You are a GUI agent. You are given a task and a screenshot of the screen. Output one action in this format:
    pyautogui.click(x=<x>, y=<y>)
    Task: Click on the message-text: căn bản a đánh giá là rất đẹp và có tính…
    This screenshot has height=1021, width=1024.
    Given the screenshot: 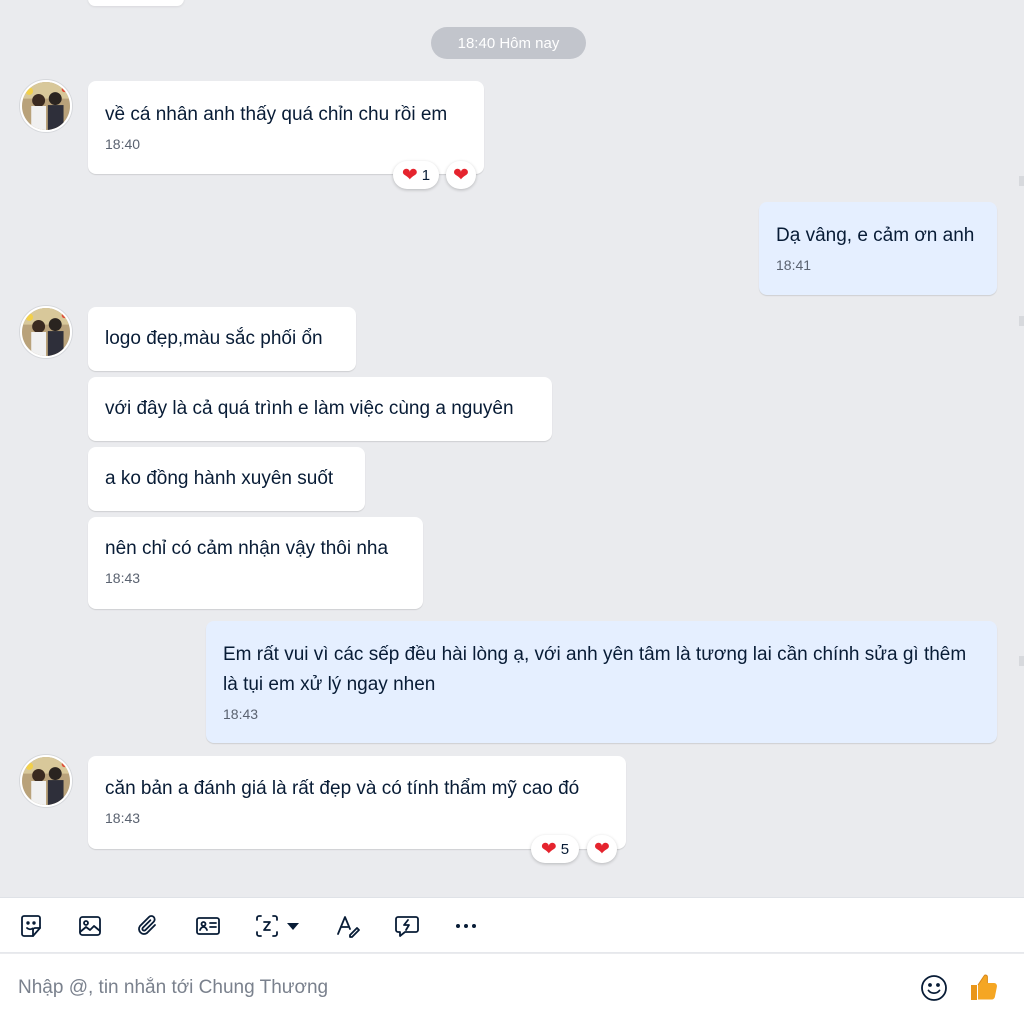 What is the action you would take?
    pyautogui.click(x=342, y=788)
    